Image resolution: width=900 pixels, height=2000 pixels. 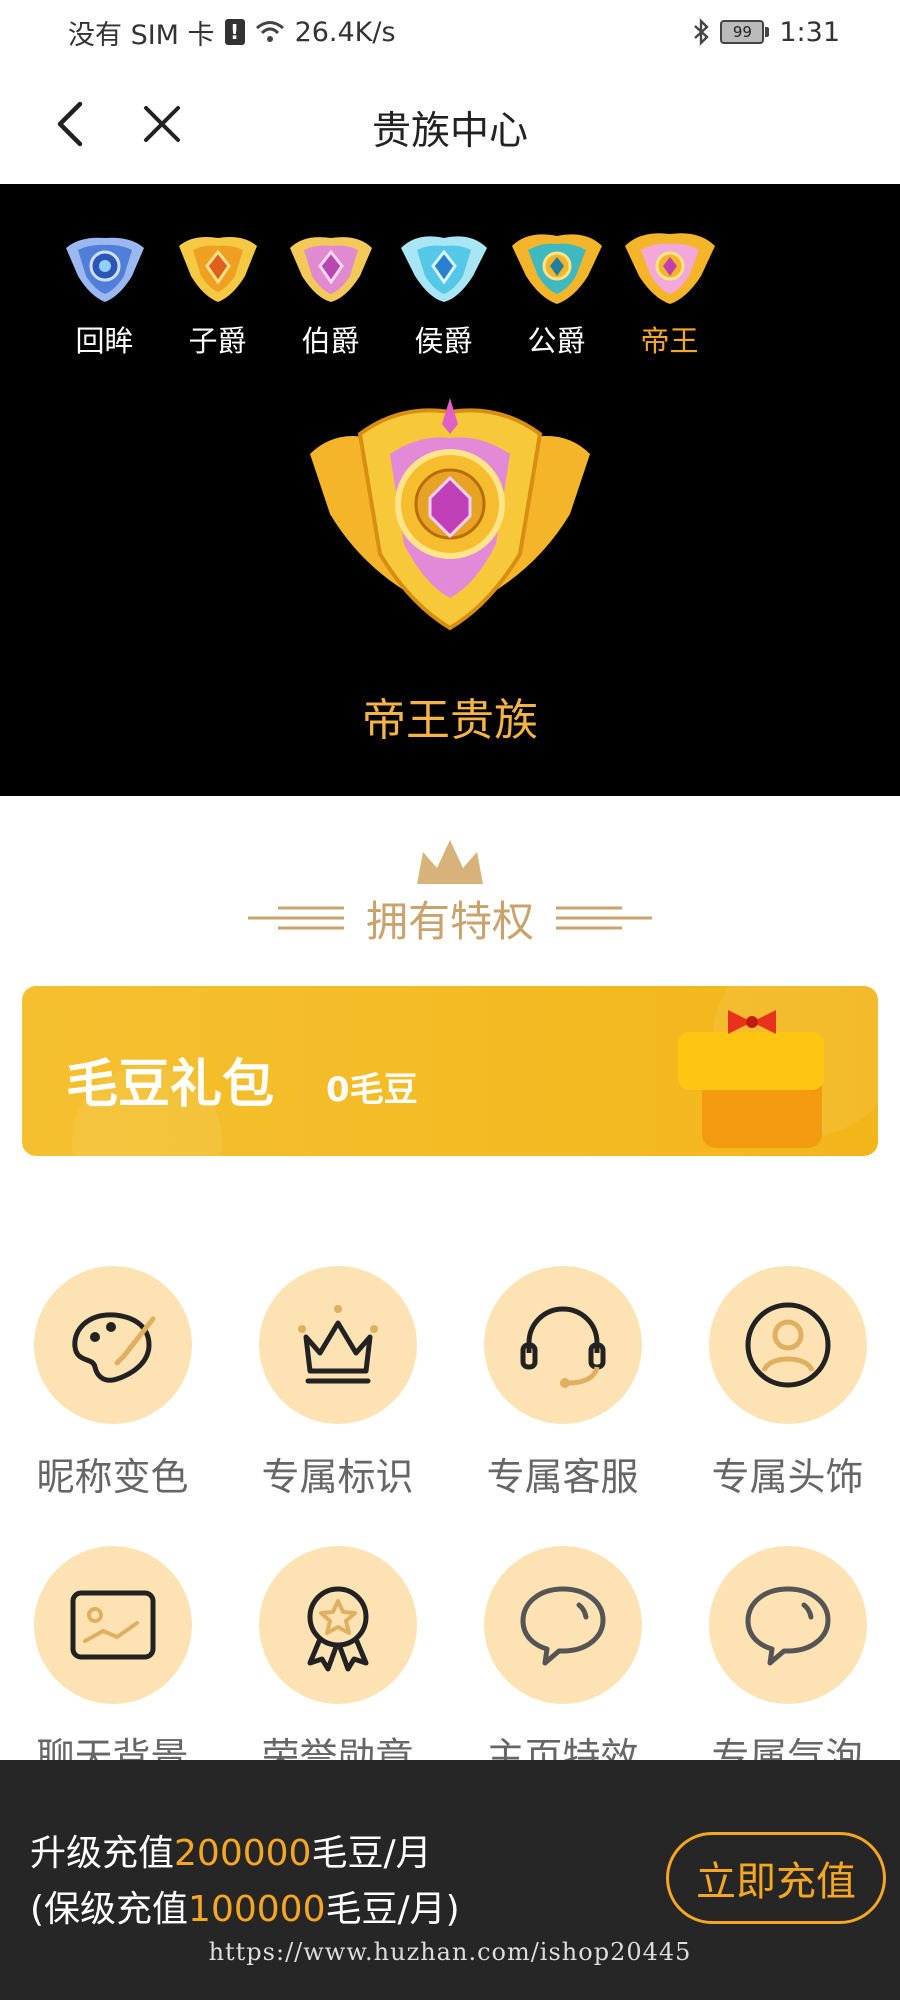 I want to click on gold-teal-badge-icon, so click(x=556, y=269).